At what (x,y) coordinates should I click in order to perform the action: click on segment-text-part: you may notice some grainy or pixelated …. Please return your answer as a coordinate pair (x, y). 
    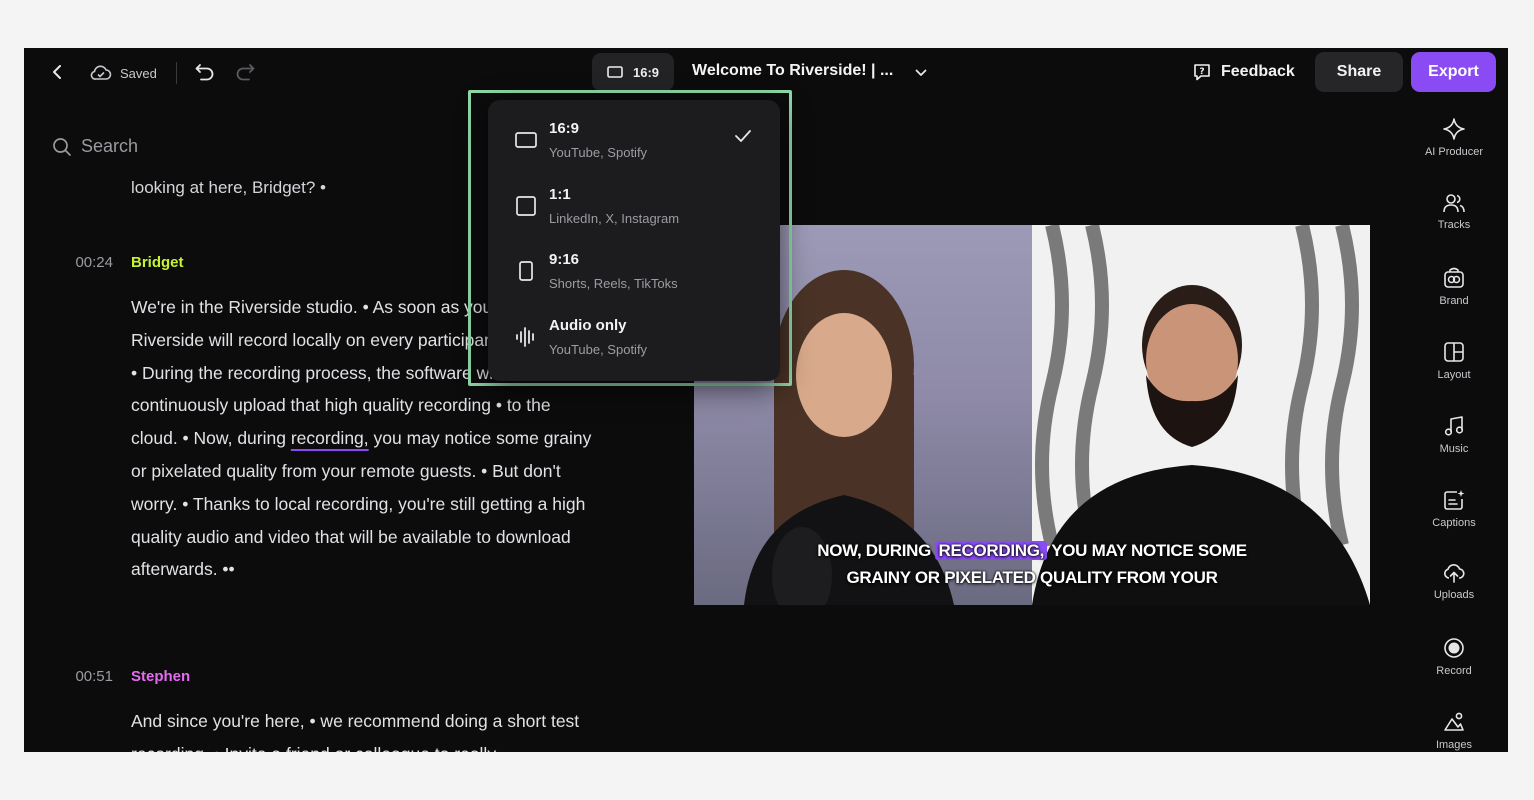
    Looking at the image, I should click on (361, 504).